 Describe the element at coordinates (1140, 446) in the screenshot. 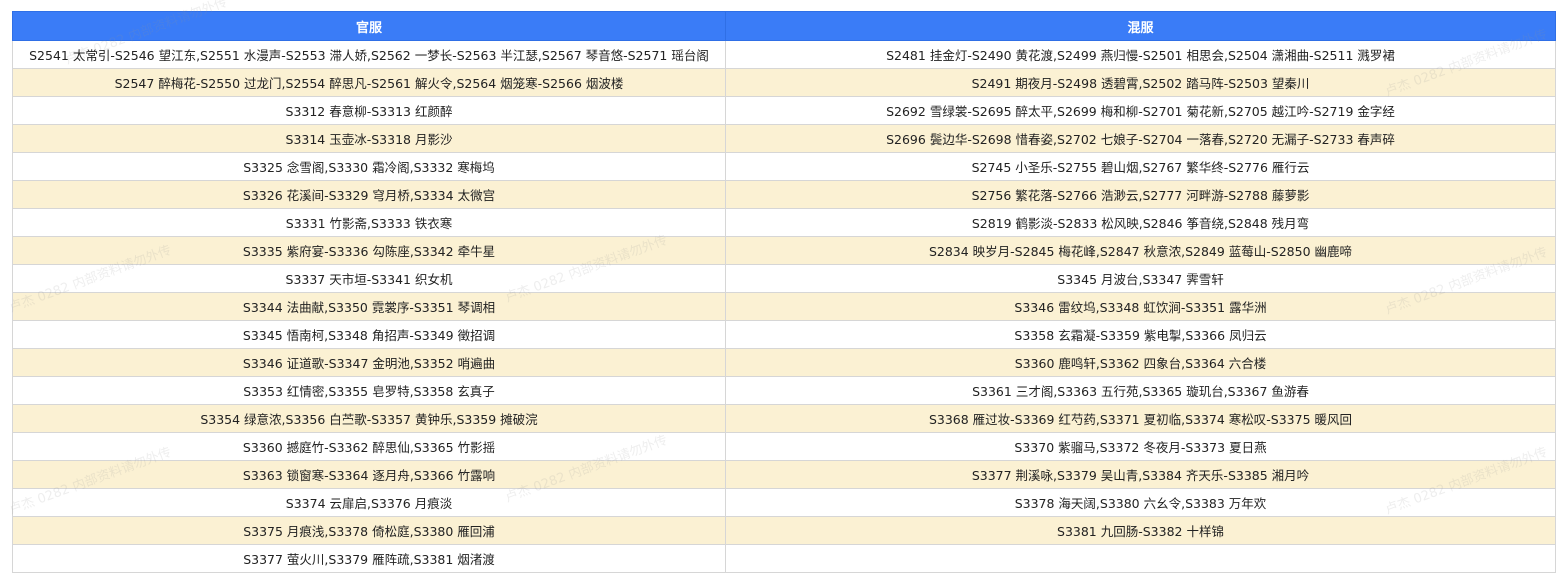

I see `cell-mixed: S3370 紫骝马,S3372 冬夜月-S3373 夏日燕` at that location.